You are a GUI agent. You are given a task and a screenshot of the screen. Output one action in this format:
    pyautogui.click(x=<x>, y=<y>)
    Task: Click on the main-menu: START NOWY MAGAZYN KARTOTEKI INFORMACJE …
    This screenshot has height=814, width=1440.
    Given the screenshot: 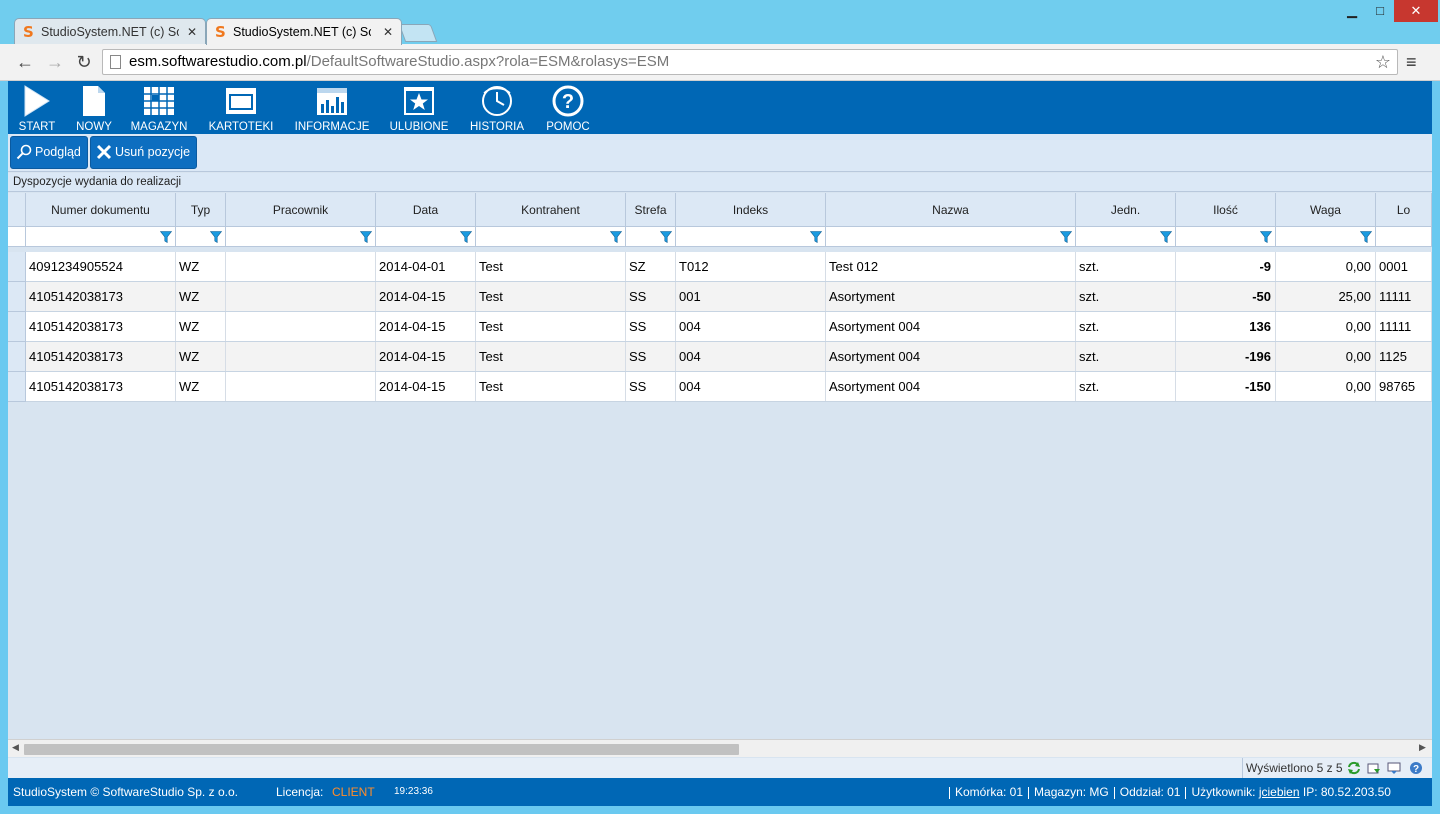 What is the action you would take?
    pyautogui.click(x=720, y=107)
    